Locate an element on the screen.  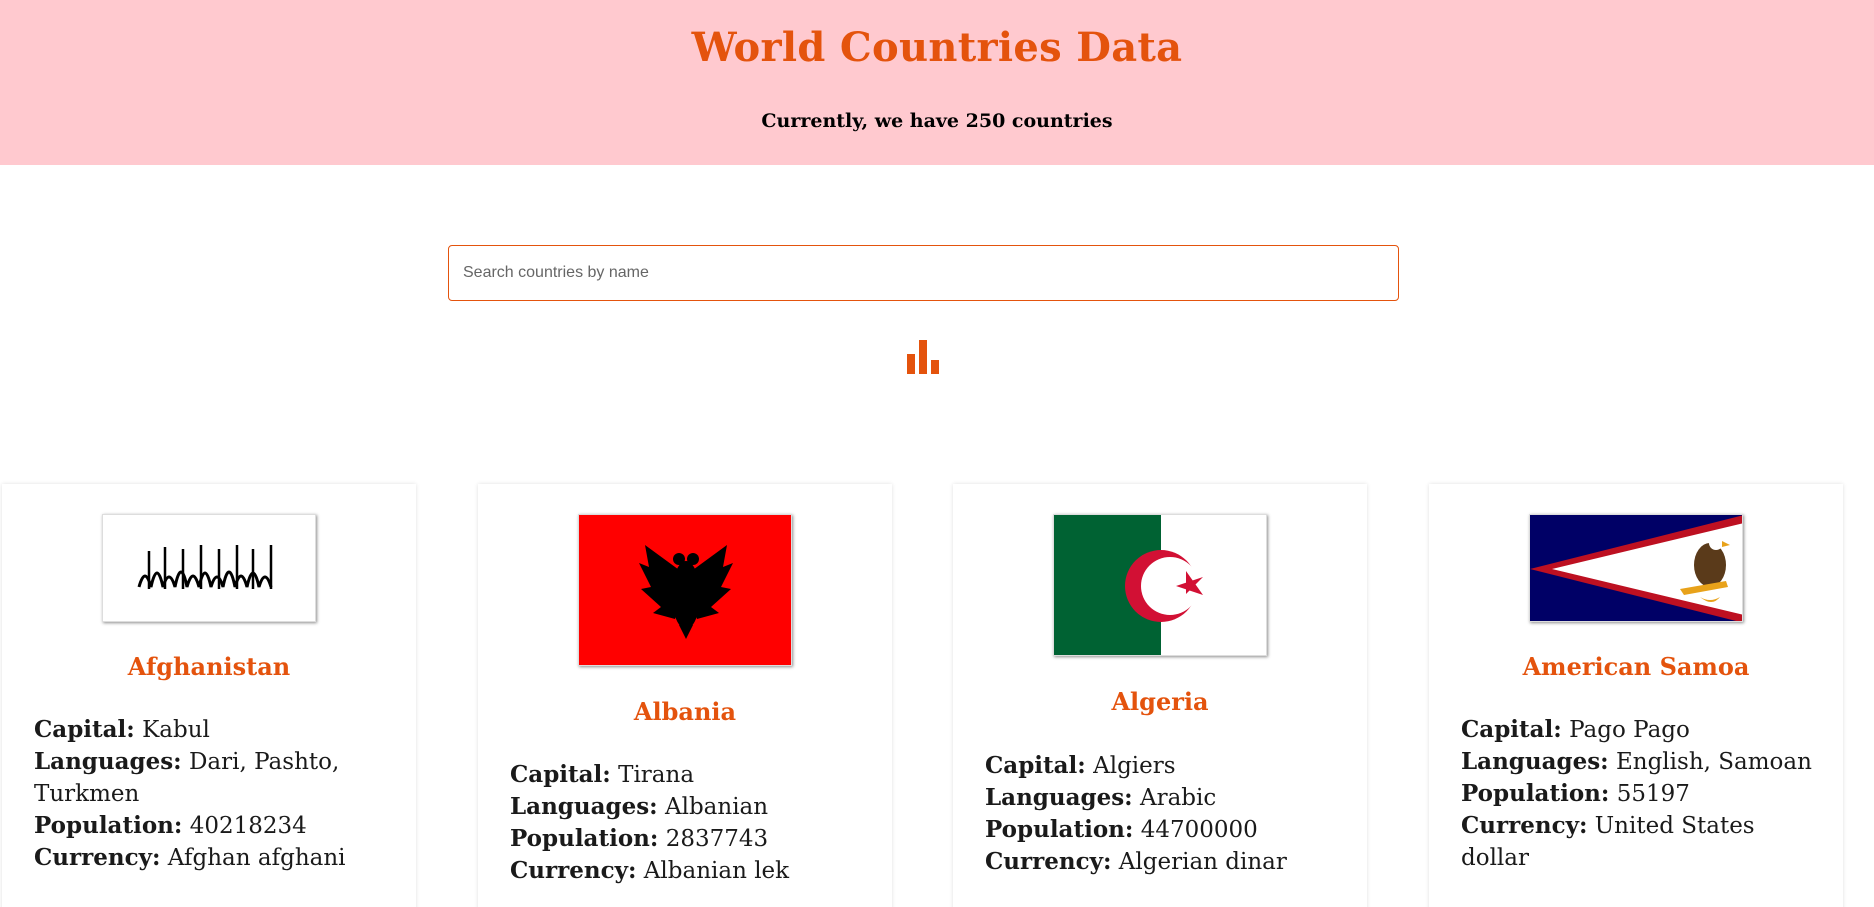
population-value: 44700000 is located at coordinates (1199, 830).